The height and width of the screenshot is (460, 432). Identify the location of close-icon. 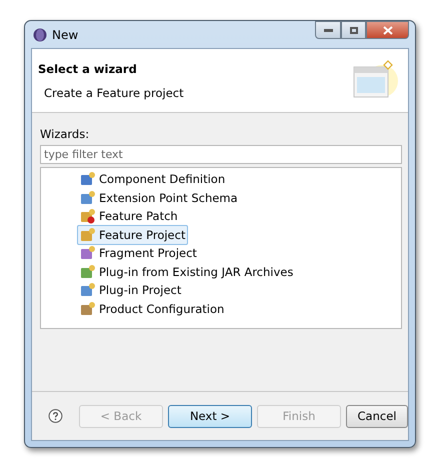
(387, 30).